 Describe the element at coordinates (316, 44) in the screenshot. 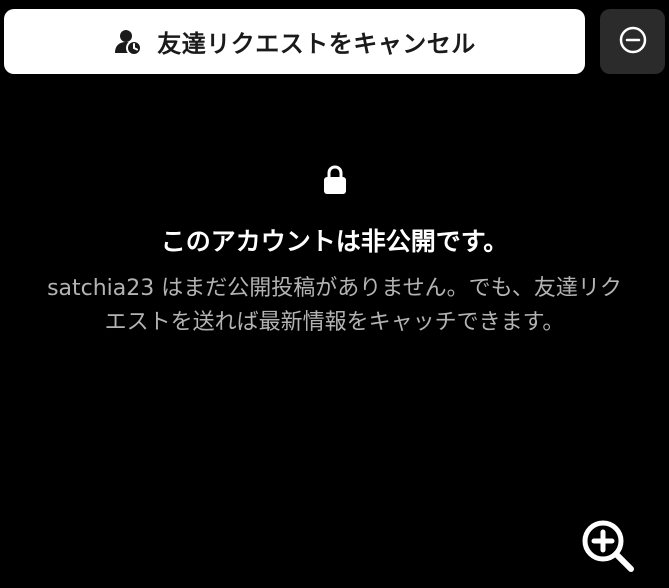

I see `cancel-friend-request-label: 友達リクエストをキャンセル` at that location.